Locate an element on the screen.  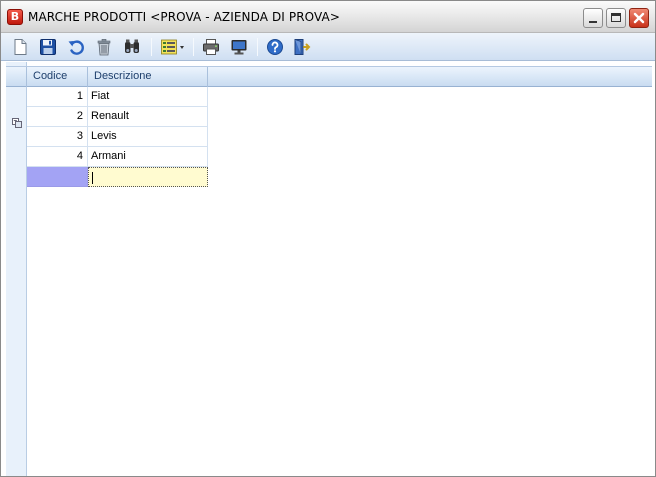
exit-door-icon is located at coordinates (302, 47).